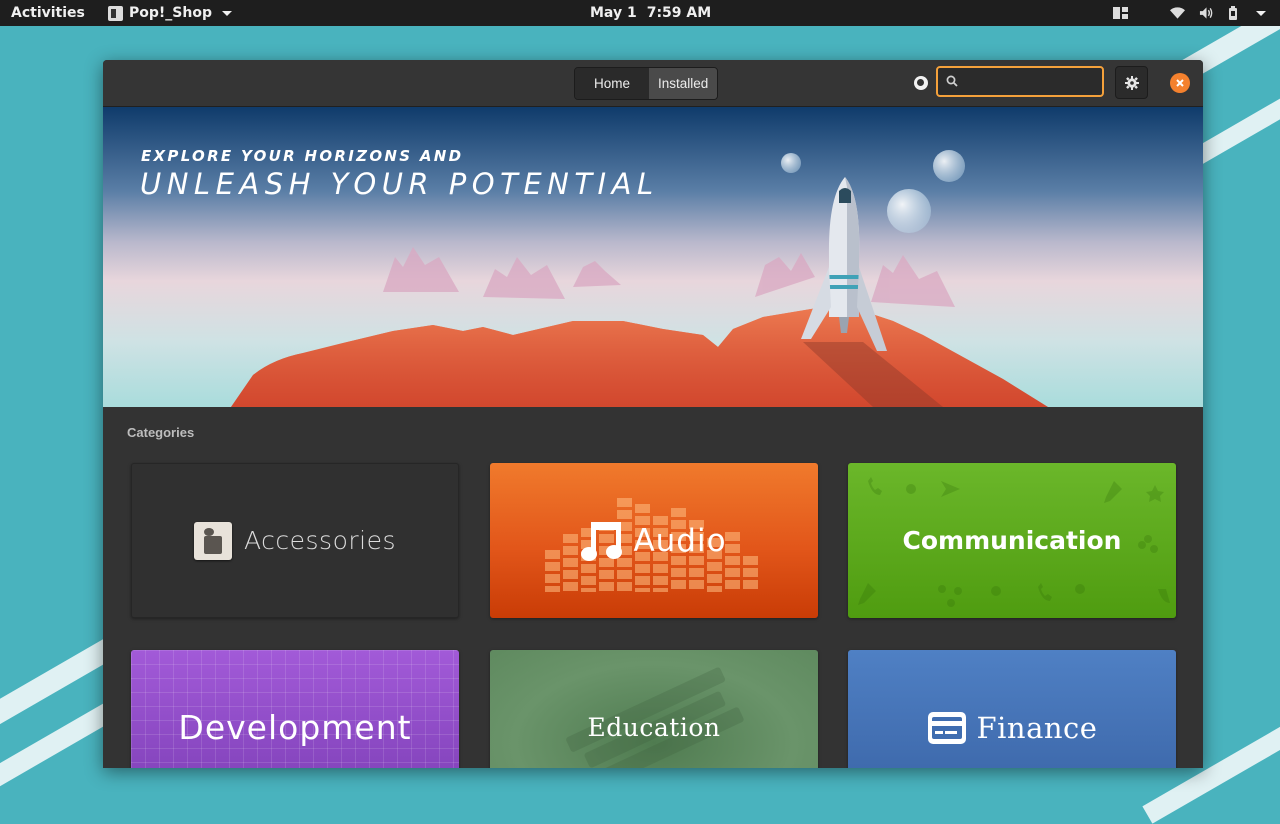 The width and height of the screenshot is (1280, 824). I want to click on credit-card-icon, so click(946, 727).